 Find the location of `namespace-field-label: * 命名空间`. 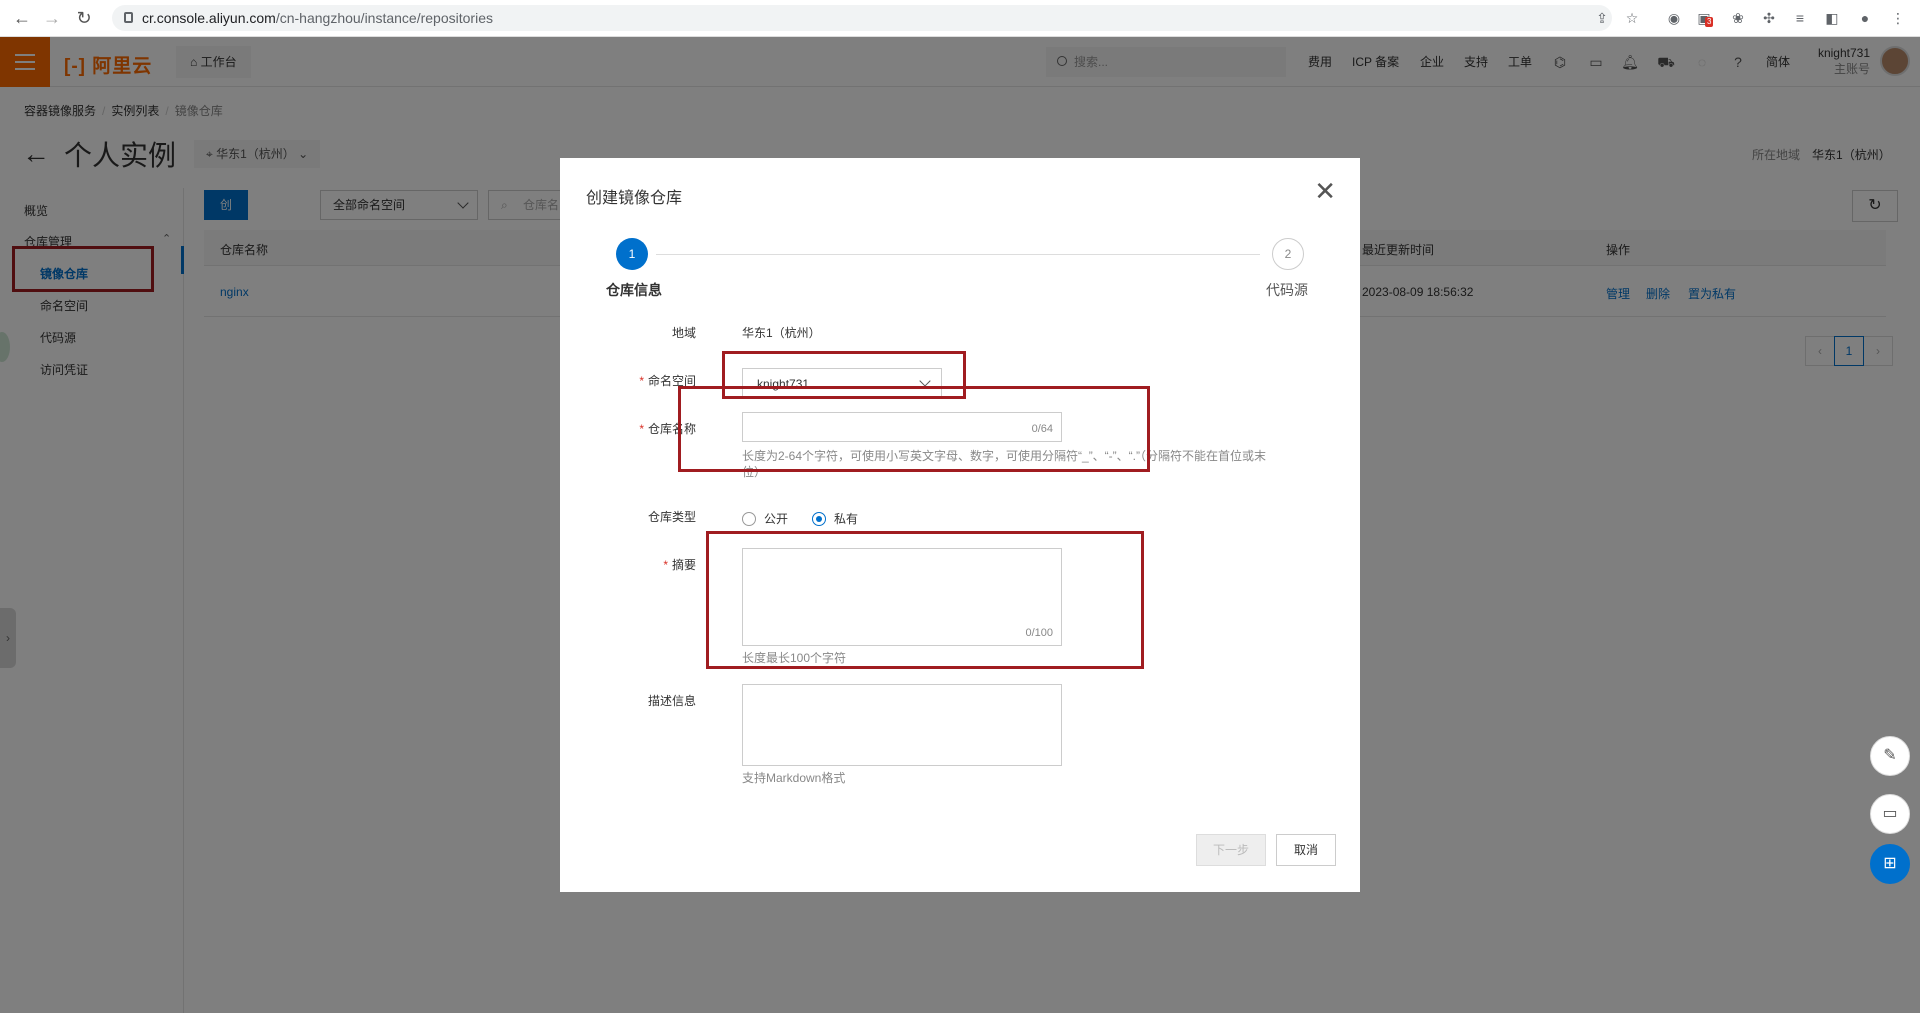

namespace-field-label: * 命名空间 is located at coordinates (667, 381).